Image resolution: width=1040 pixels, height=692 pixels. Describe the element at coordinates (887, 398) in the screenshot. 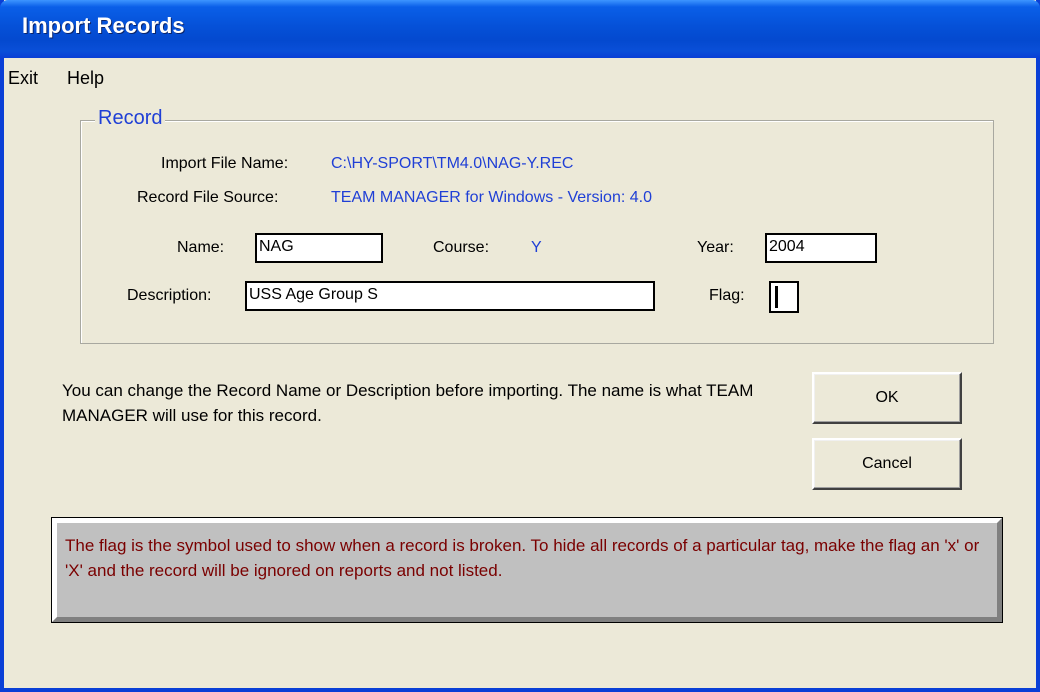

I see `ok-button: OK` at that location.